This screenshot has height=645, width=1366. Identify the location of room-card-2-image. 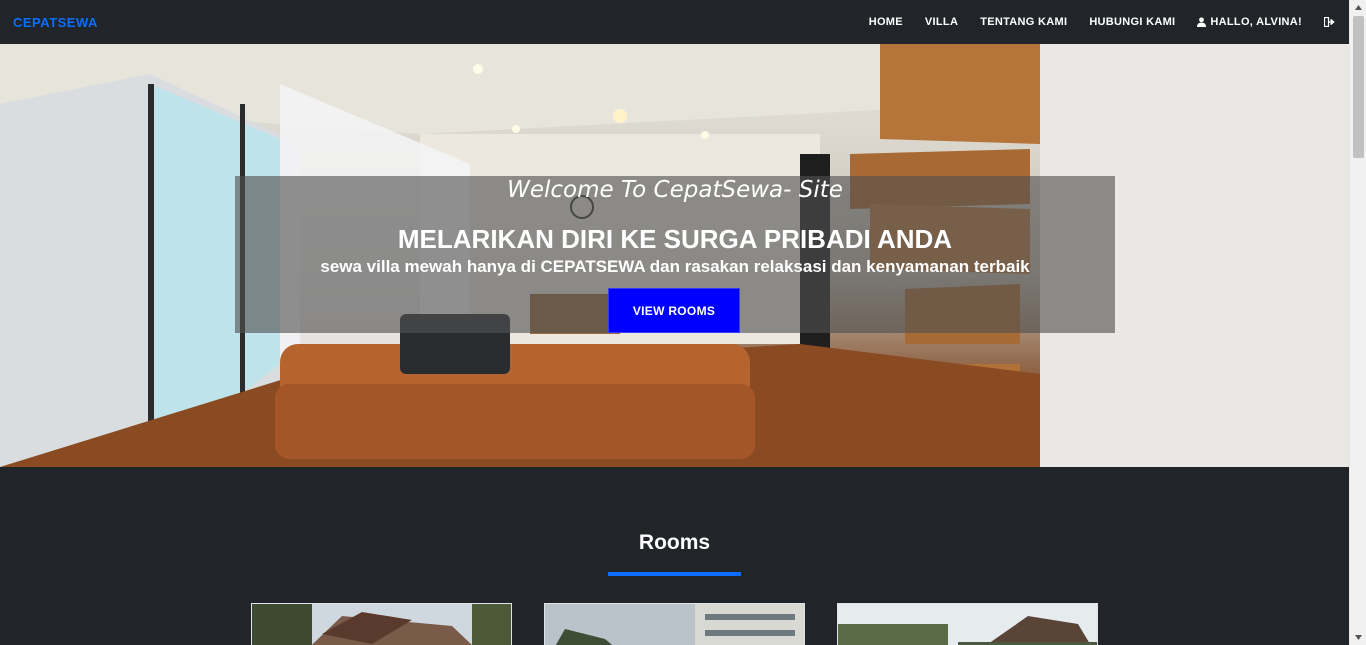
(674, 624).